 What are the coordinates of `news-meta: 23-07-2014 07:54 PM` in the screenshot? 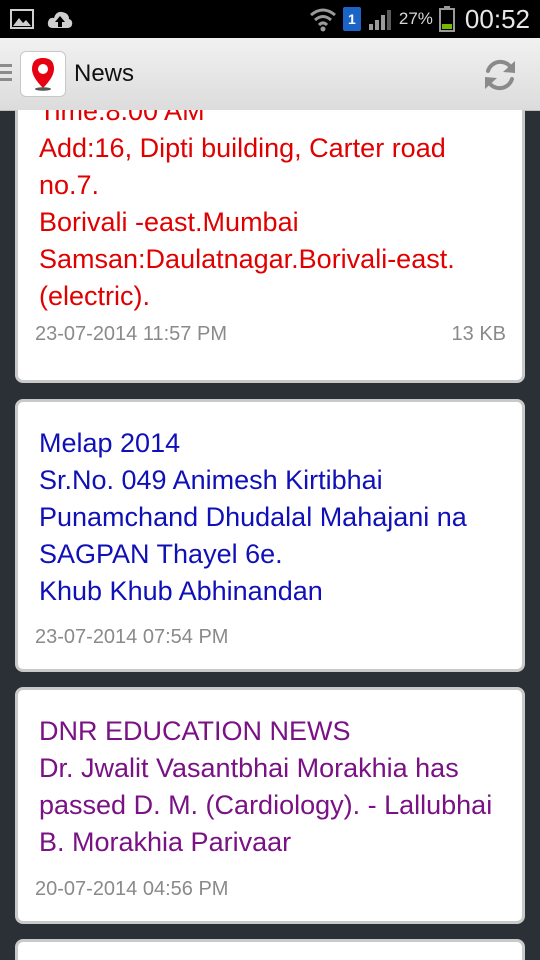 It's located at (270, 637).